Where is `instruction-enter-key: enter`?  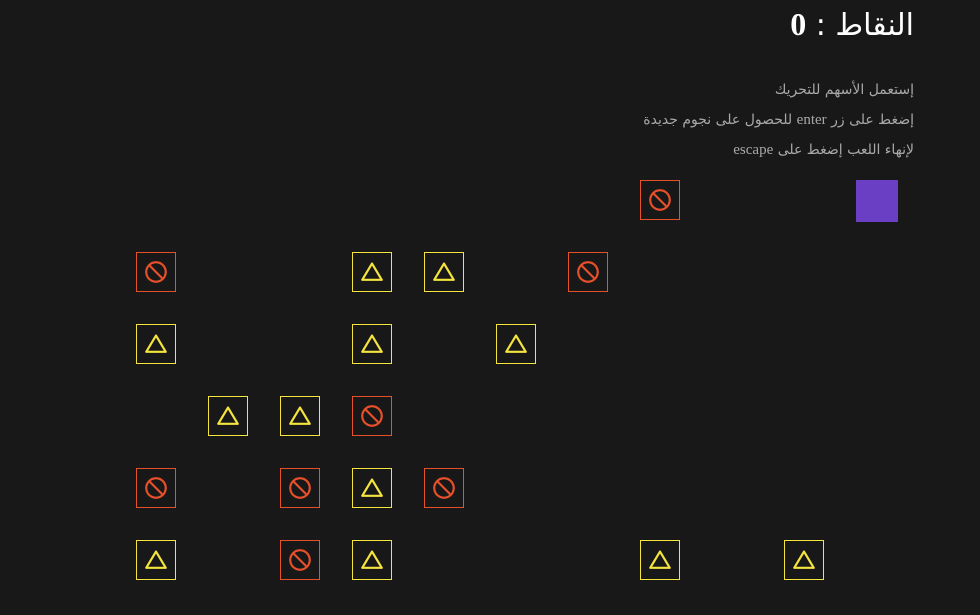 instruction-enter-key: enter is located at coordinates (811, 120).